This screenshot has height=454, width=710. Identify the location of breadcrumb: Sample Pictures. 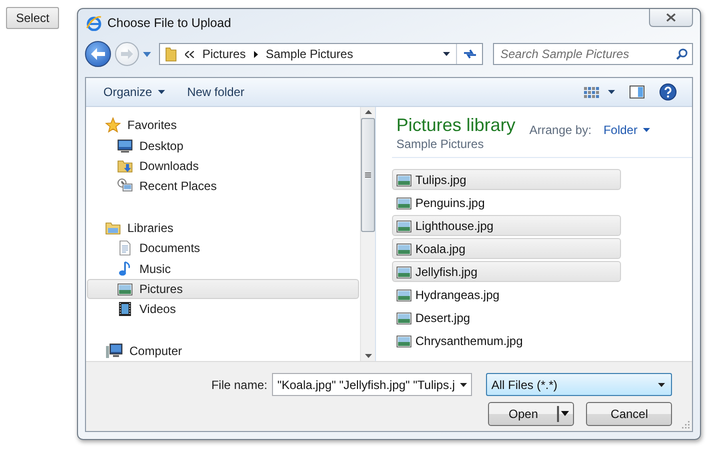
(310, 54).